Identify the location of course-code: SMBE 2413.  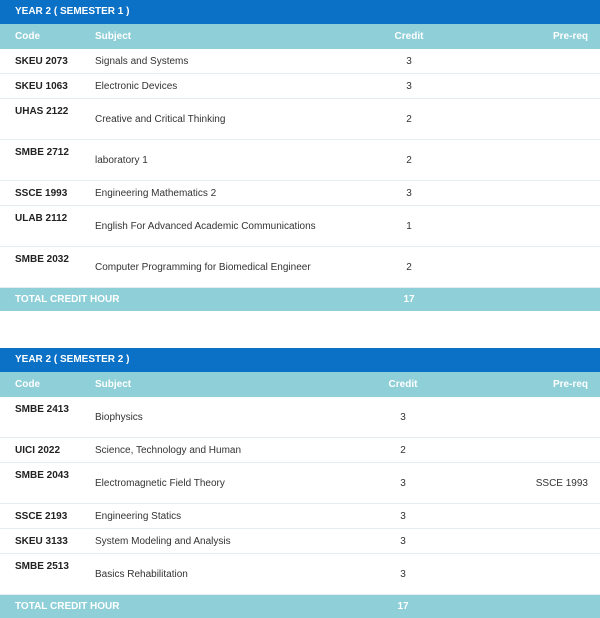
(42, 409).